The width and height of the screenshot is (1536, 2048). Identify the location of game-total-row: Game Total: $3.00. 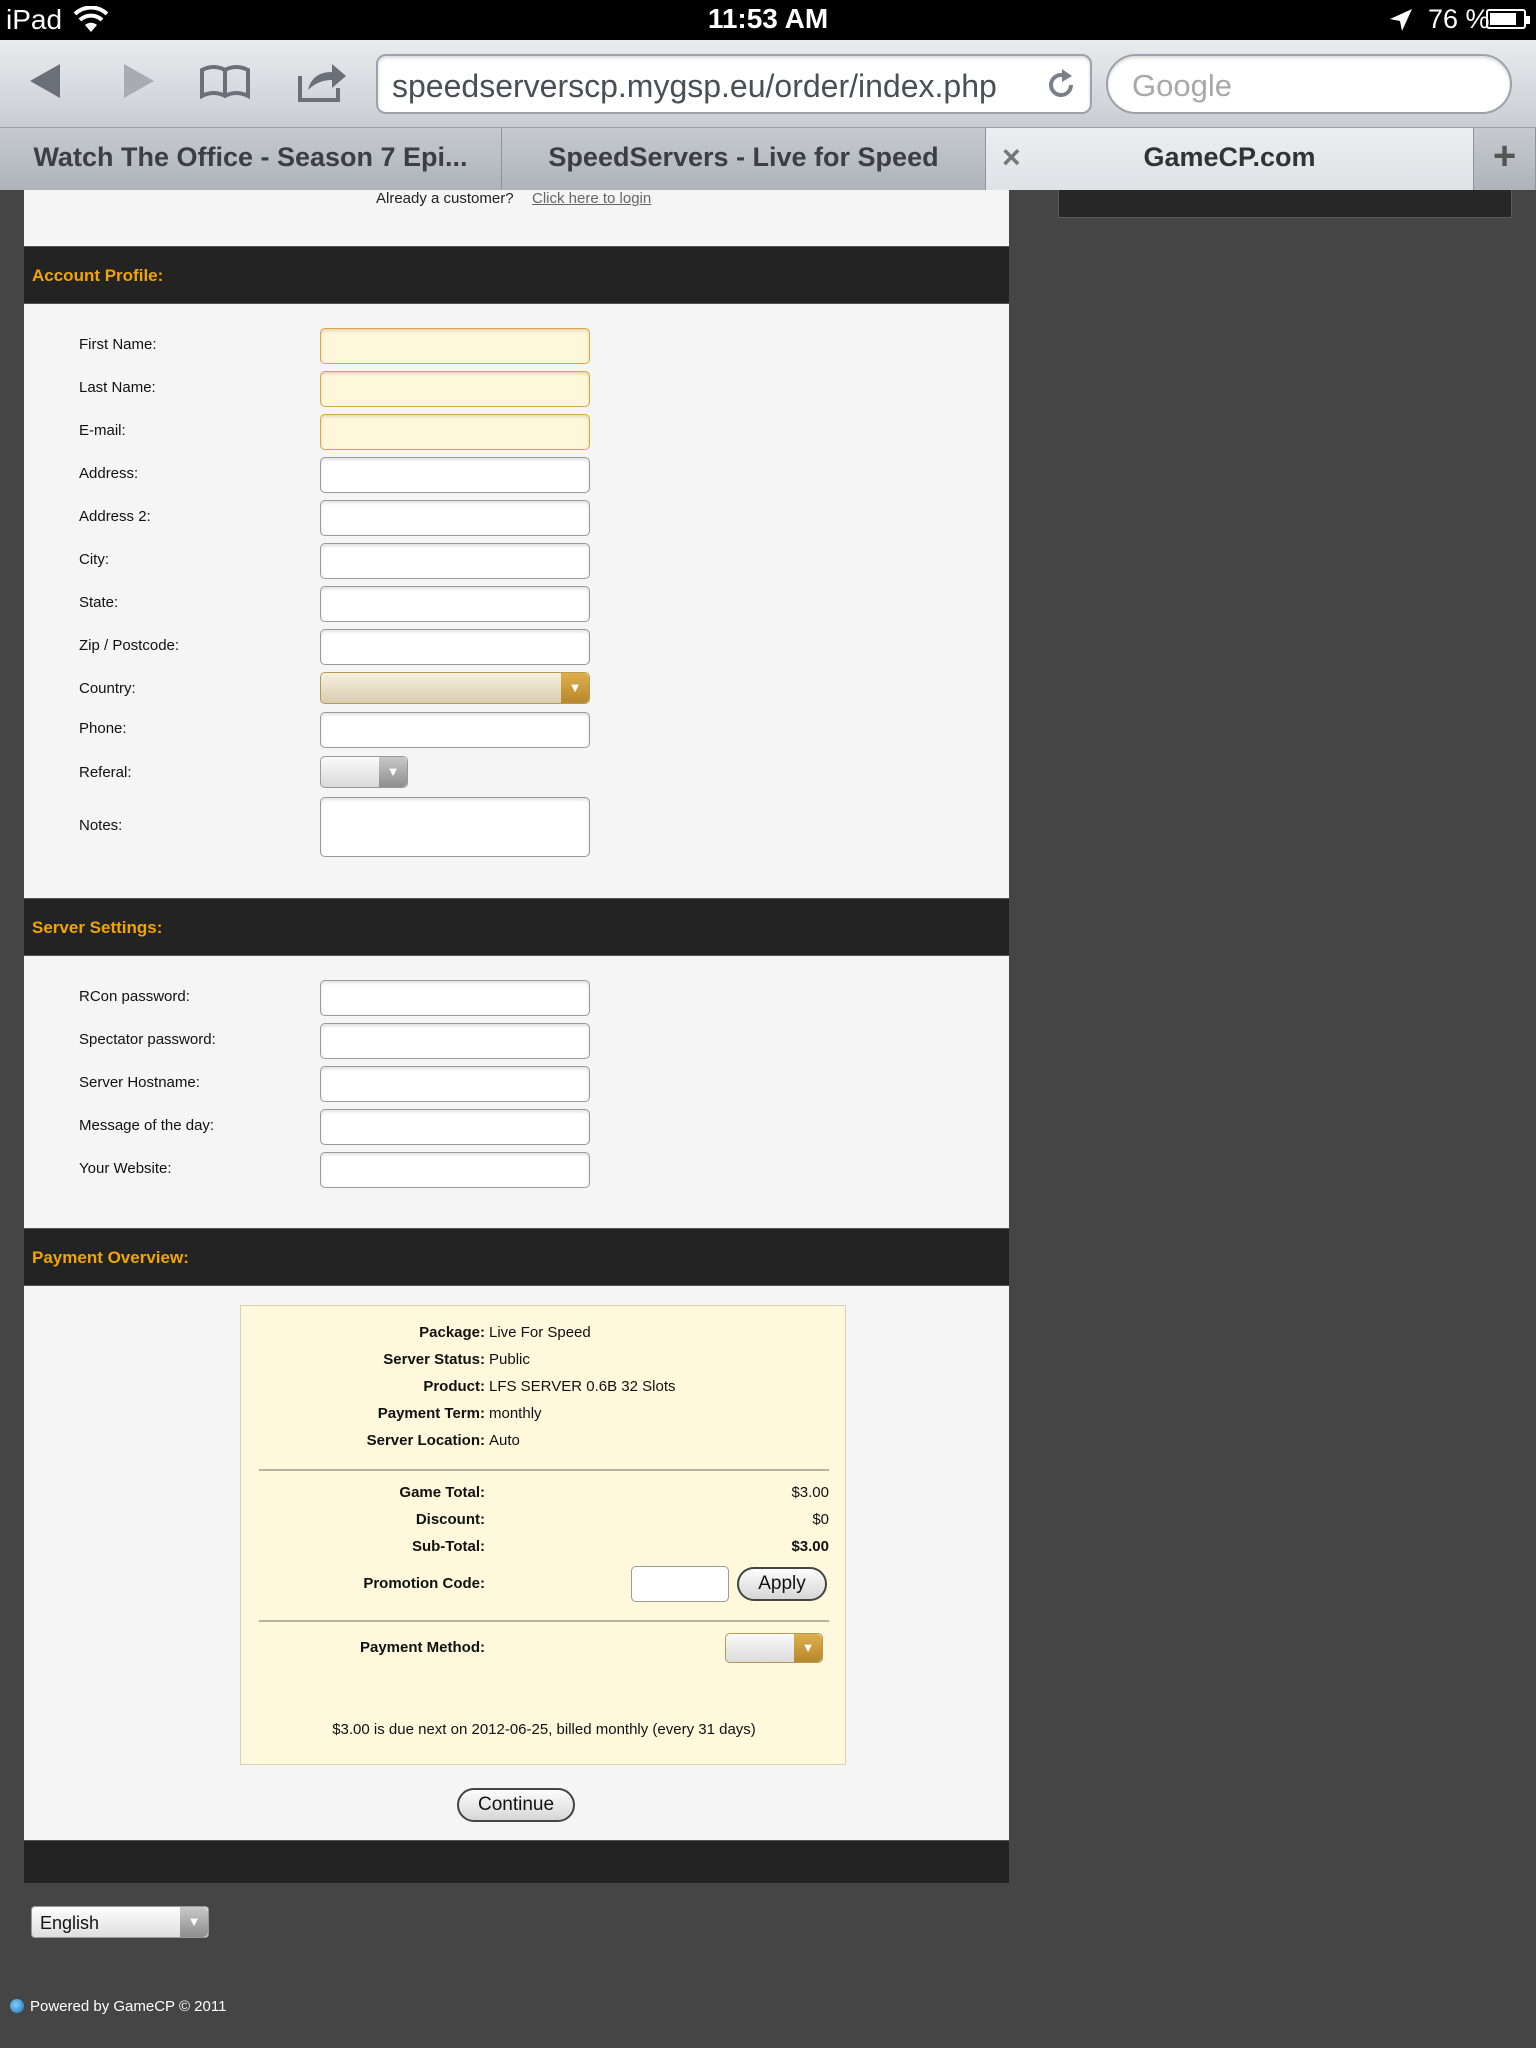
(544, 1495).